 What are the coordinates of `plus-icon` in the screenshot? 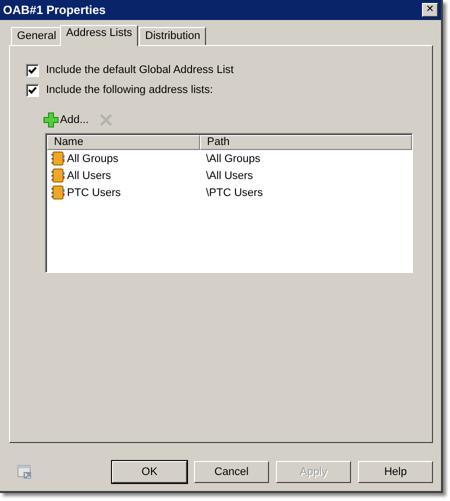 It's located at (51, 120).